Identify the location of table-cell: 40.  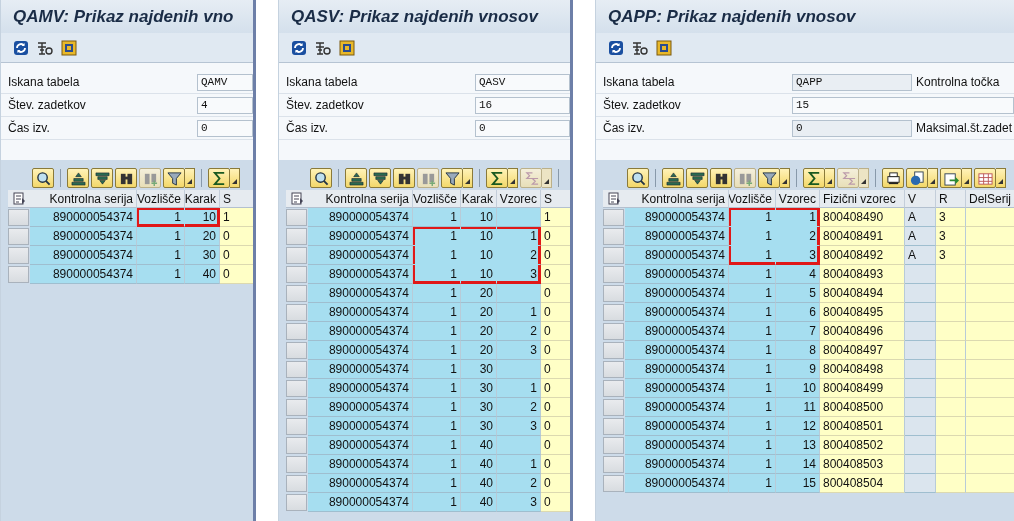
(202, 274).